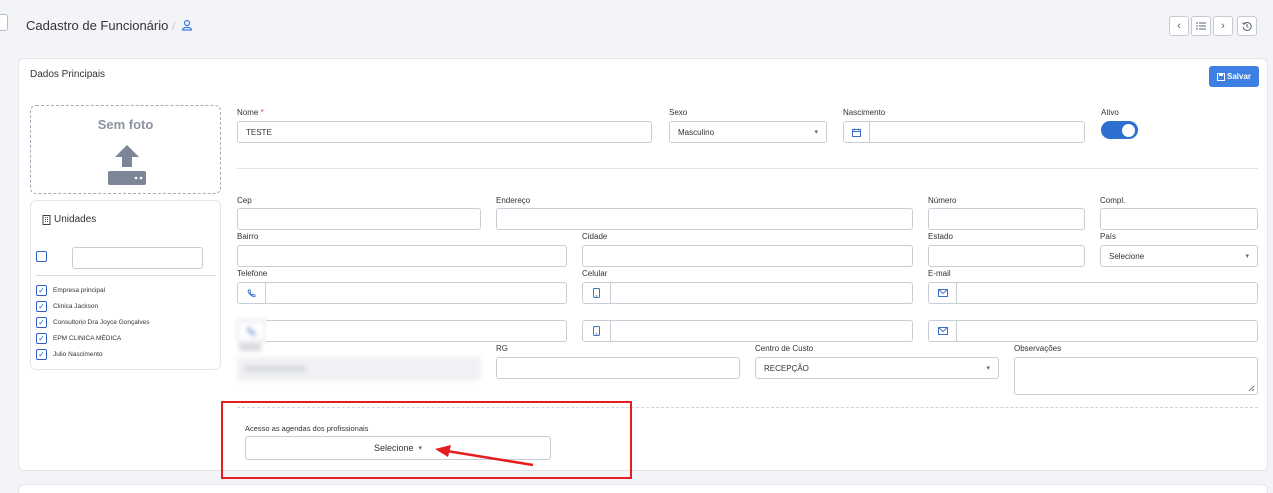  I want to click on redacted-label, so click(250, 347).